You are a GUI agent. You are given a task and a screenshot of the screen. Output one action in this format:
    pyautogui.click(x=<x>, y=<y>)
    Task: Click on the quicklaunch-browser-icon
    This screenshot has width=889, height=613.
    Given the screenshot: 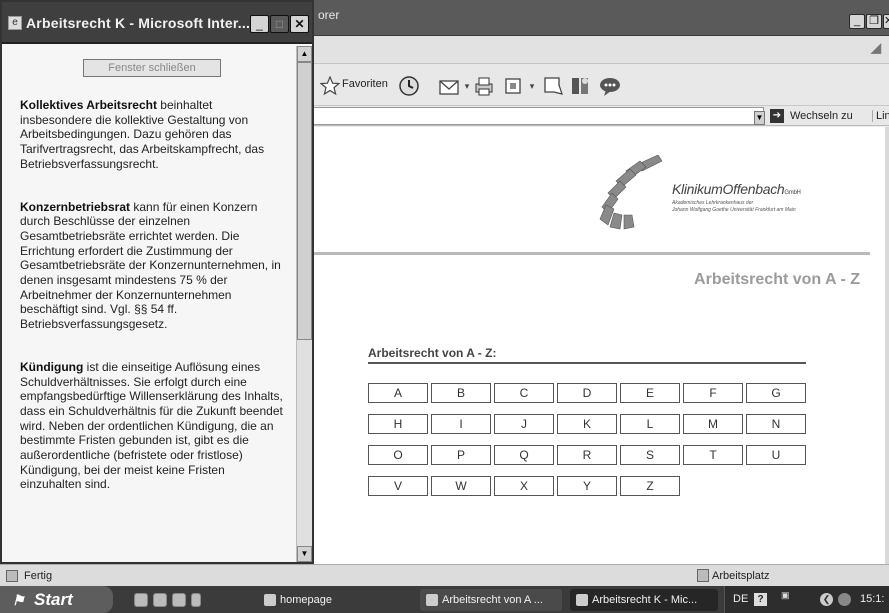 What is the action you would take?
    pyautogui.click(x=141, y=600)
    